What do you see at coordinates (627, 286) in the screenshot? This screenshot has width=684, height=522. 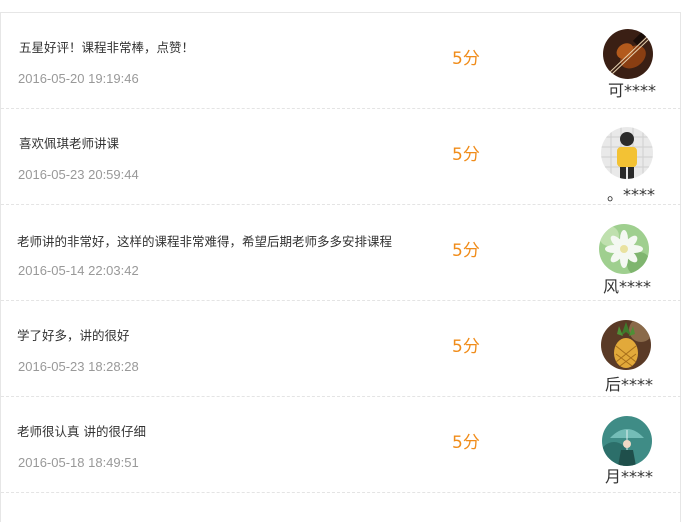 I see `review-username: 风****` at bounding box center [627, 286].